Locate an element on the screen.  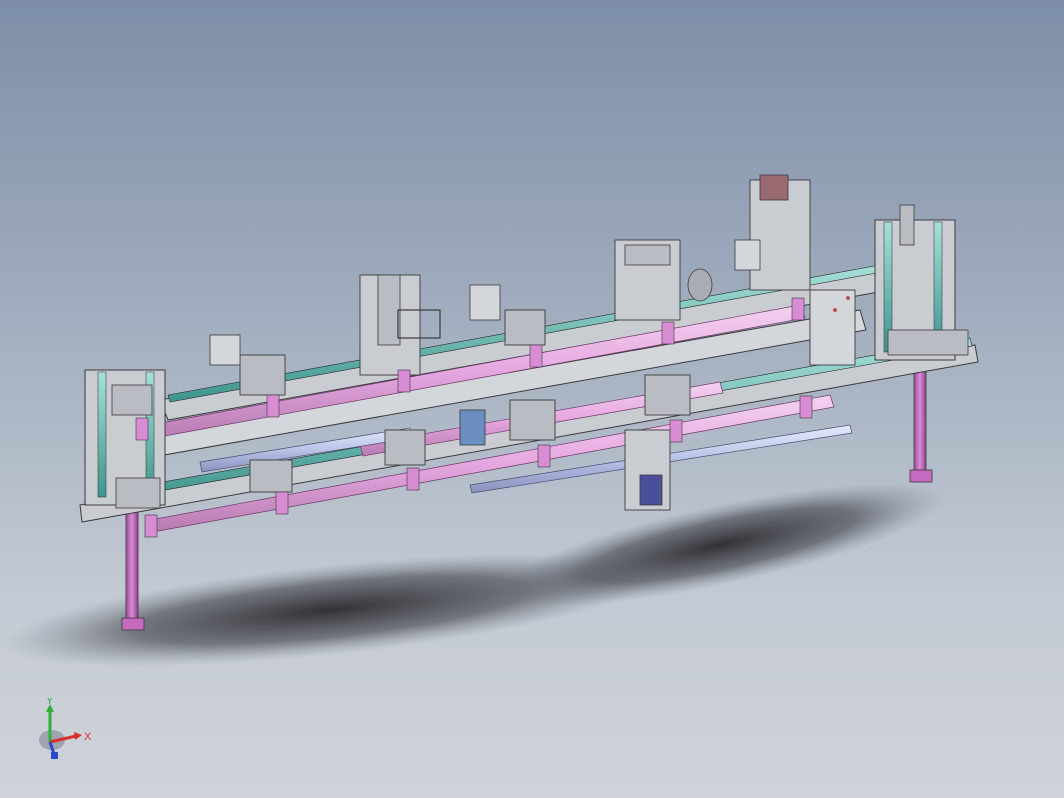
right-end-tower is located at coordinates (921, 282).